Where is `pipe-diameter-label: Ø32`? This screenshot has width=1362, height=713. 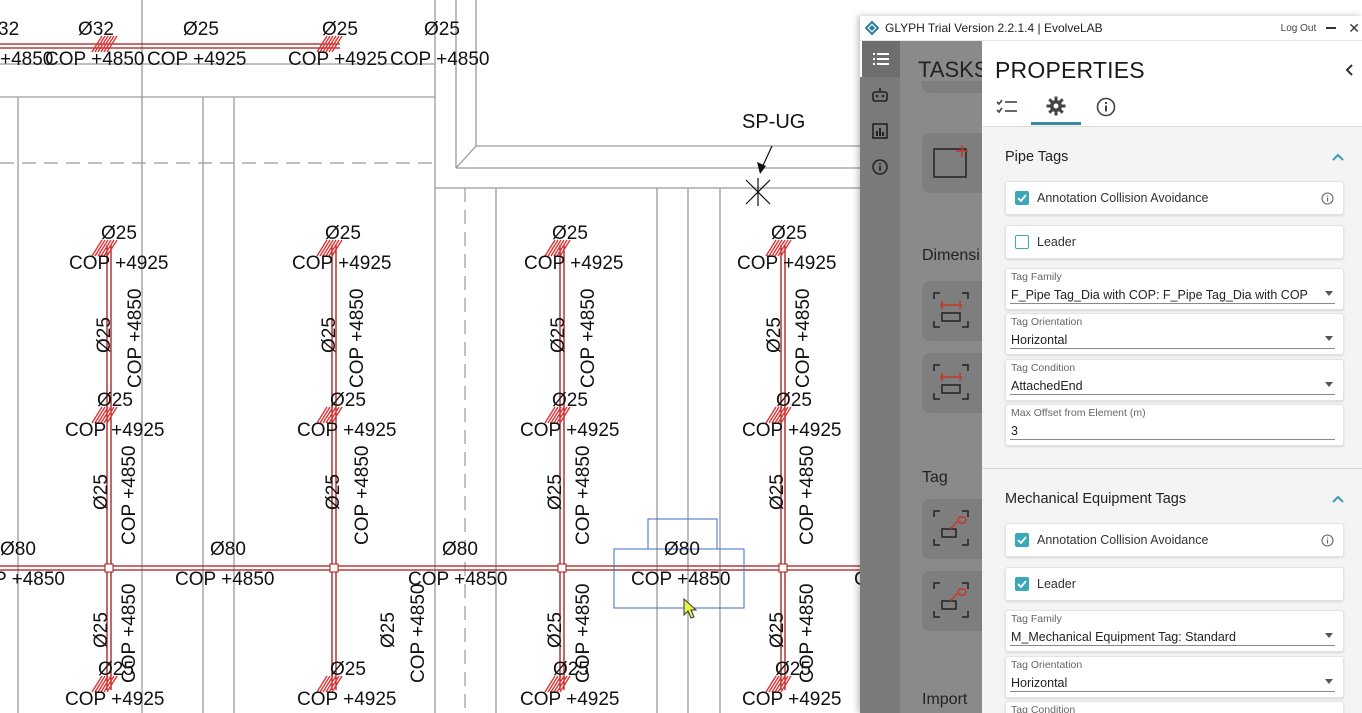
pipe-diameter-label: Ø32 is located at coordinates (96, 29).